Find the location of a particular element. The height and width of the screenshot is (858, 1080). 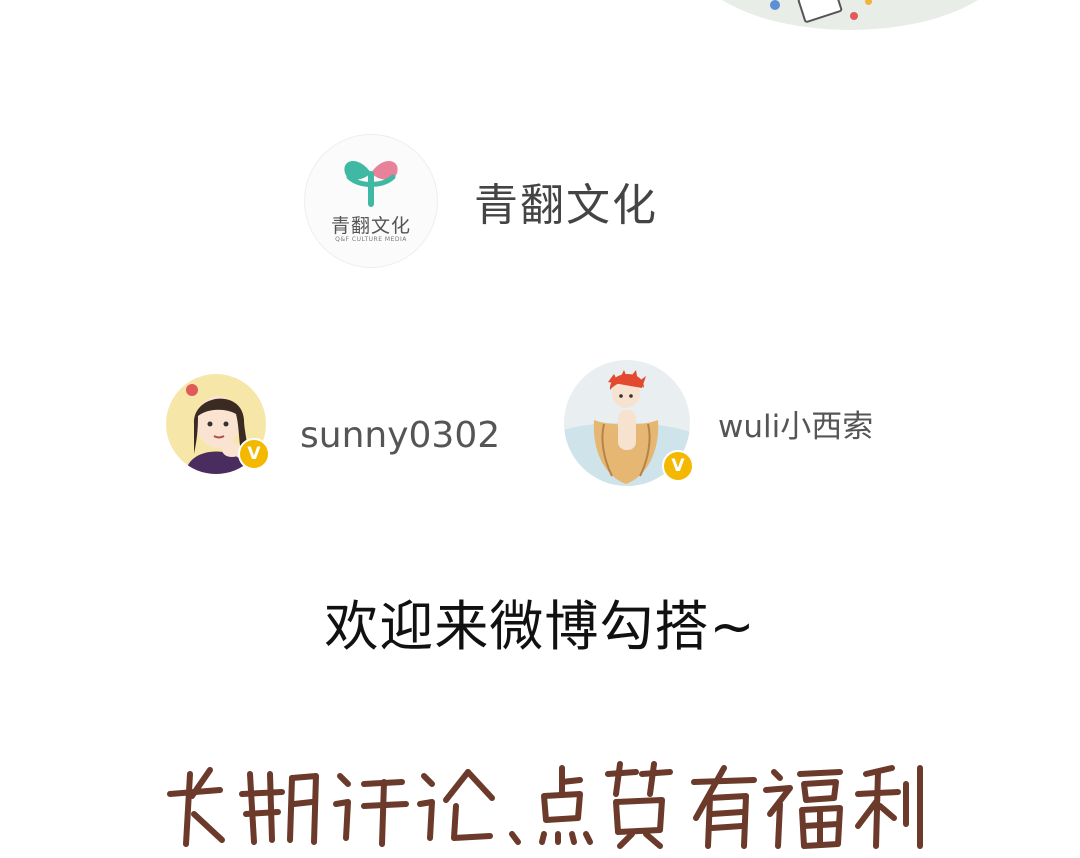

brand-row: 青翻文化 Q&F CULTURE MEDIA 青翻文化 is located at coordinates (481, 201).